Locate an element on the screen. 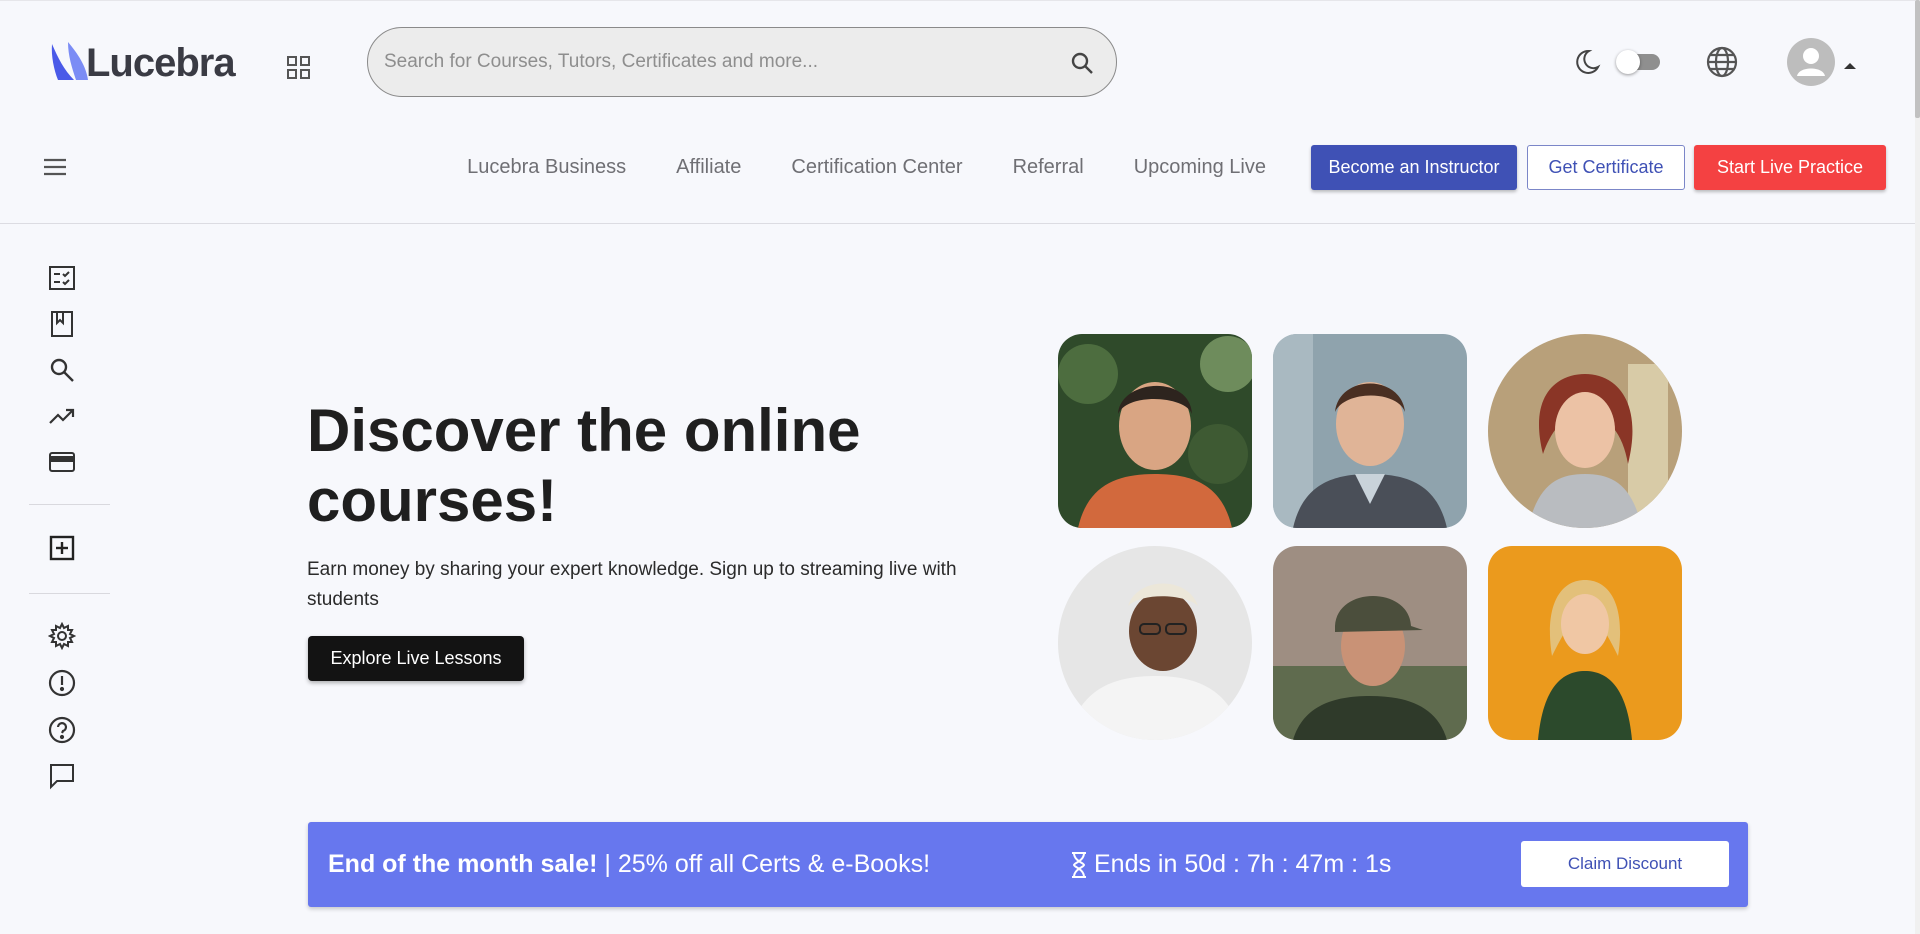 The image size is (1920, 934). logo-mark-icon is located at coordinates (70, 63).